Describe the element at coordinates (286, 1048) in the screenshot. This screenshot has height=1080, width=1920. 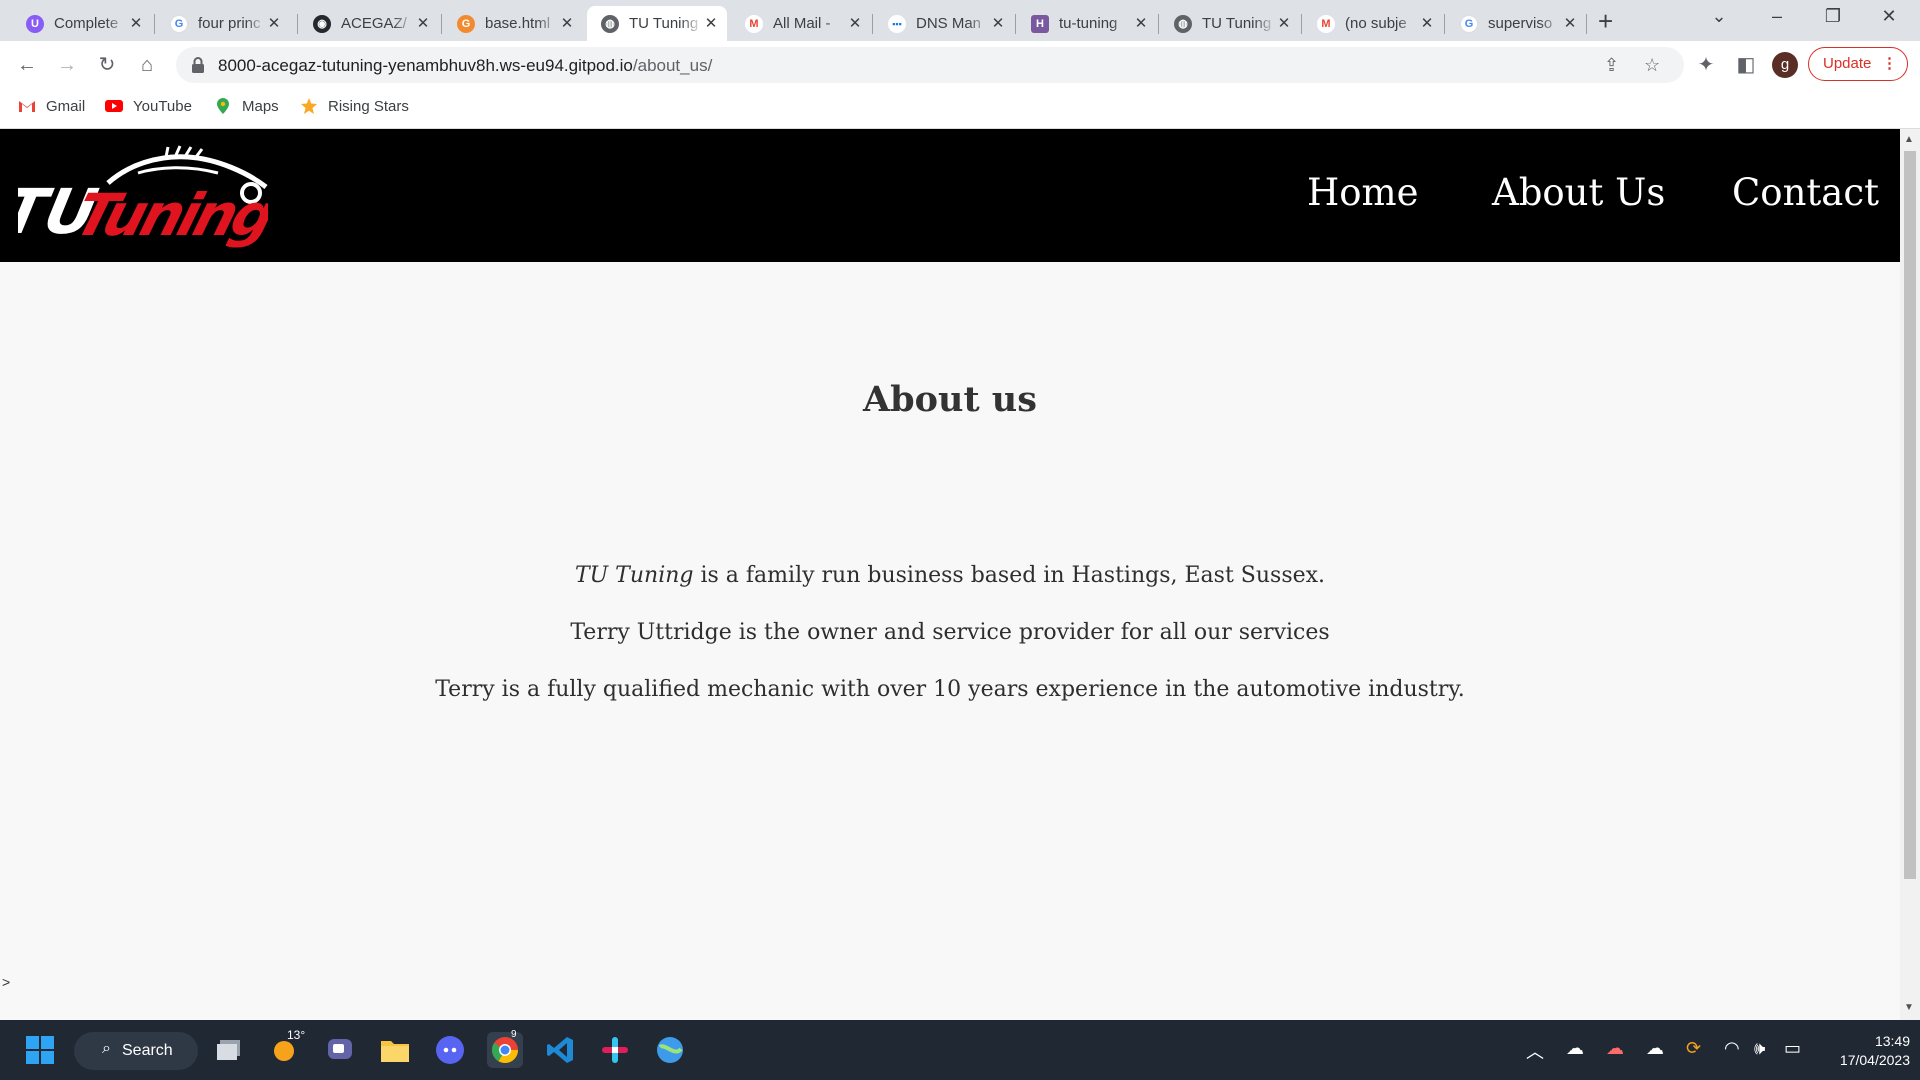
I see `weather-widget: 13°` at that location.